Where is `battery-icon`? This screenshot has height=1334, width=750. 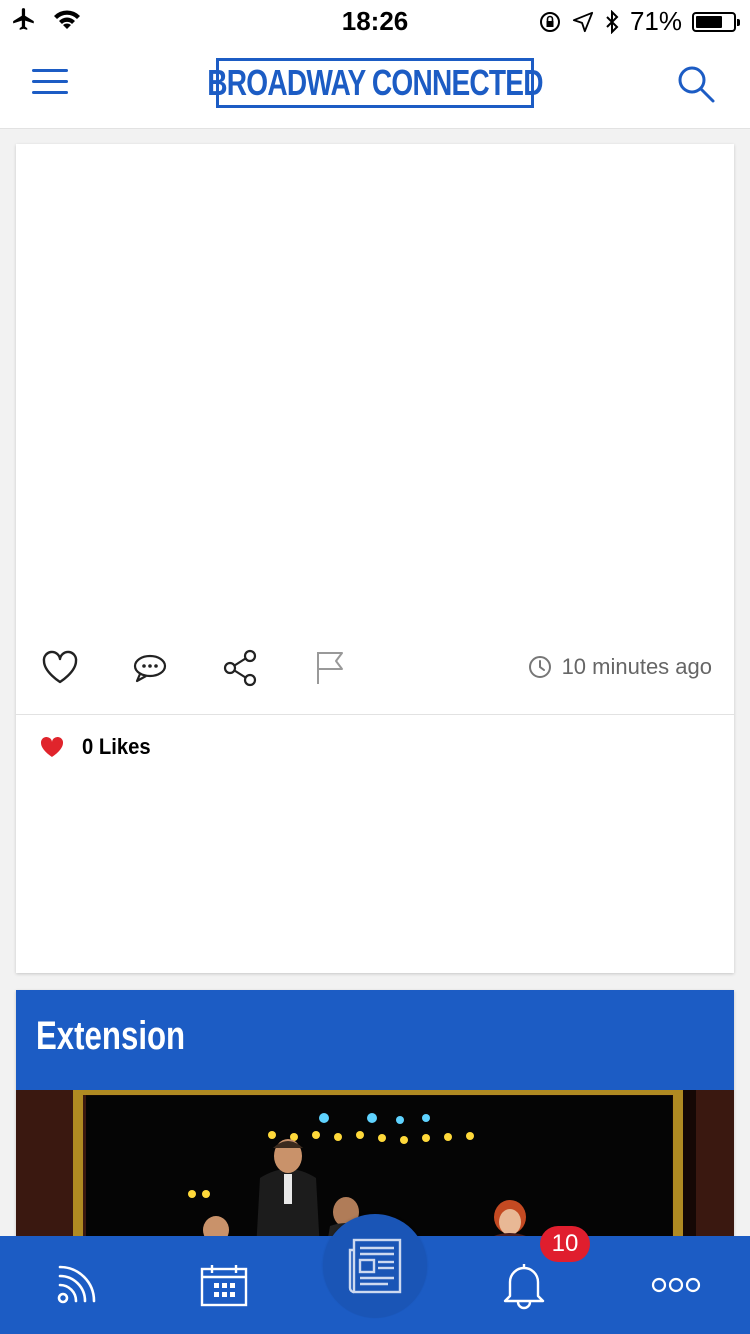
battery-icon is located at coordinates (716, 21).